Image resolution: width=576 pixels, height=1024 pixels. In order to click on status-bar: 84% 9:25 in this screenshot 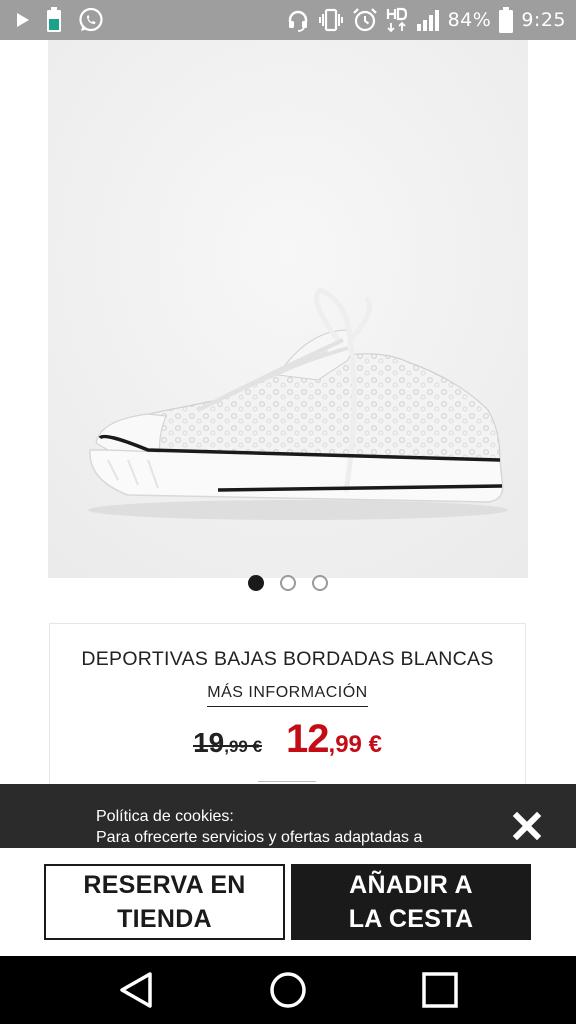, I will do `click(288, 20)`.